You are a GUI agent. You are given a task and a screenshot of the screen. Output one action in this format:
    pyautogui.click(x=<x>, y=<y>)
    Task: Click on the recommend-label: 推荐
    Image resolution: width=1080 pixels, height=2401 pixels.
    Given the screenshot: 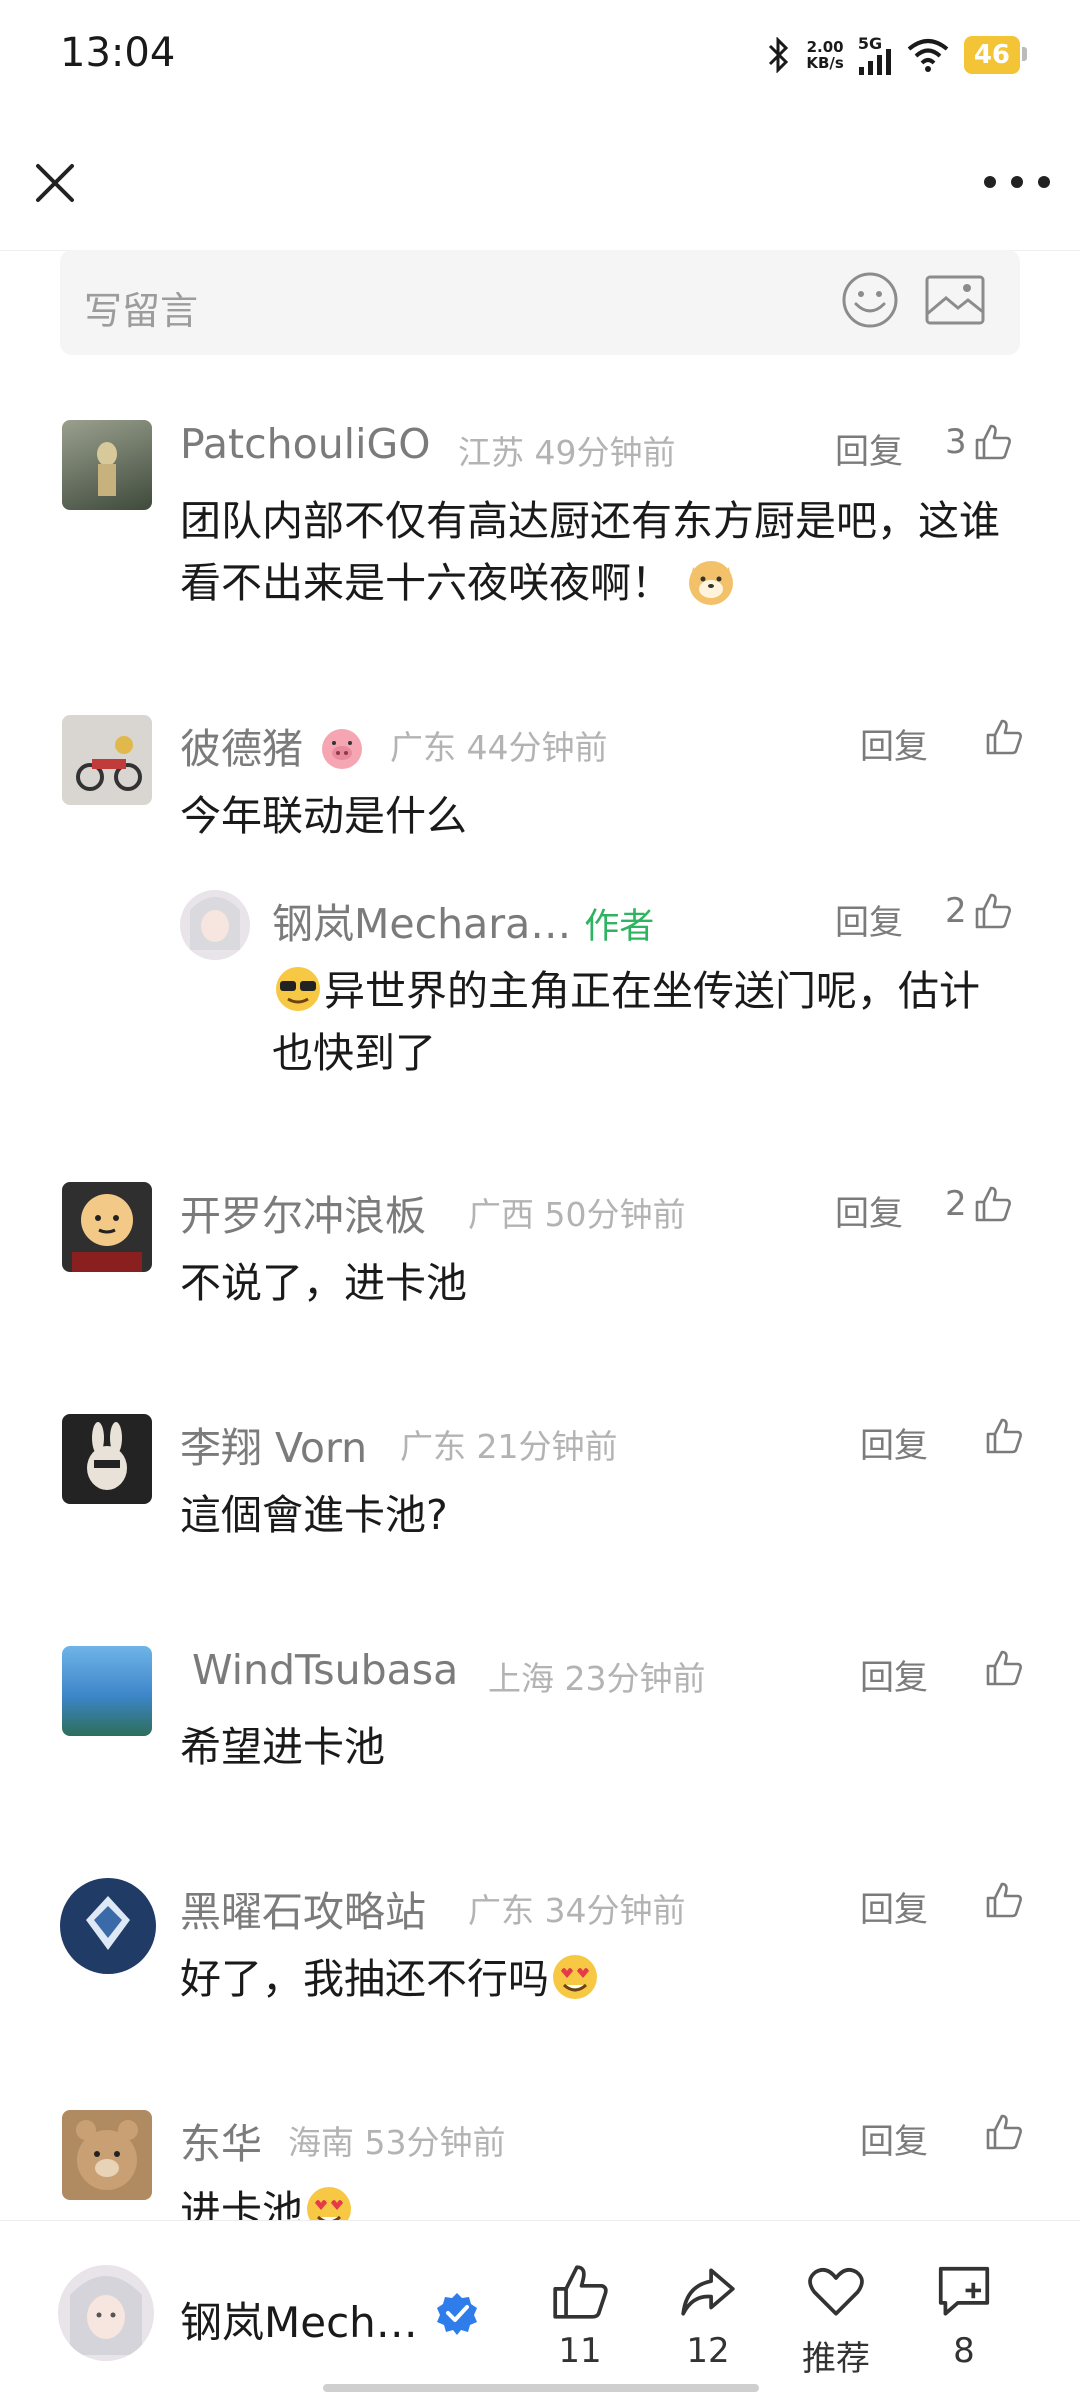 What is the action you would take?
    pyautogui.click(x=836, y=2359)
    